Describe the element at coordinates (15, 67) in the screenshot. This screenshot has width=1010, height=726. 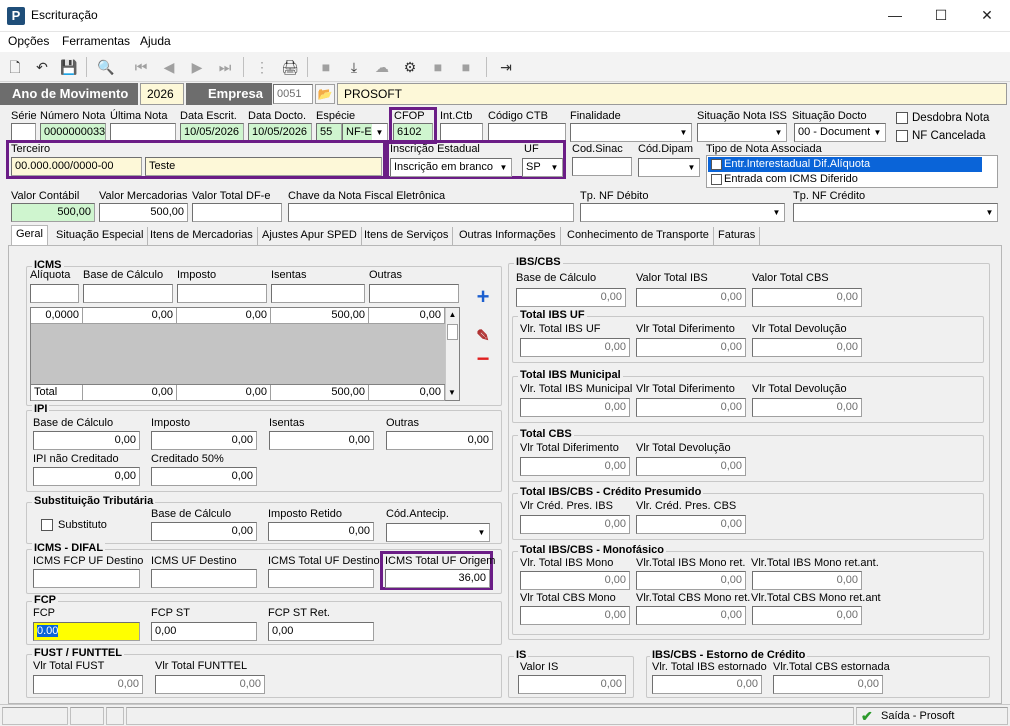
I see `new-icon: 🗋` at that location.